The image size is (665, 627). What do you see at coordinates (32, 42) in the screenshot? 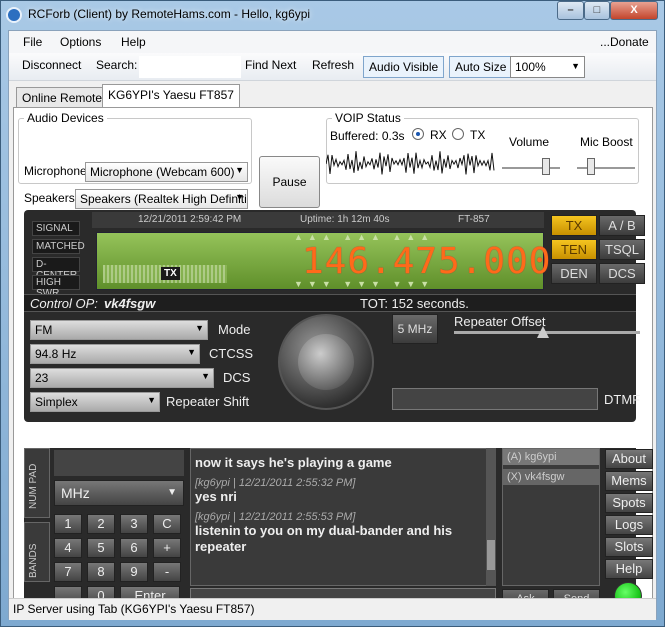
I see `menu-file: File` at bounding box center [32, 42].